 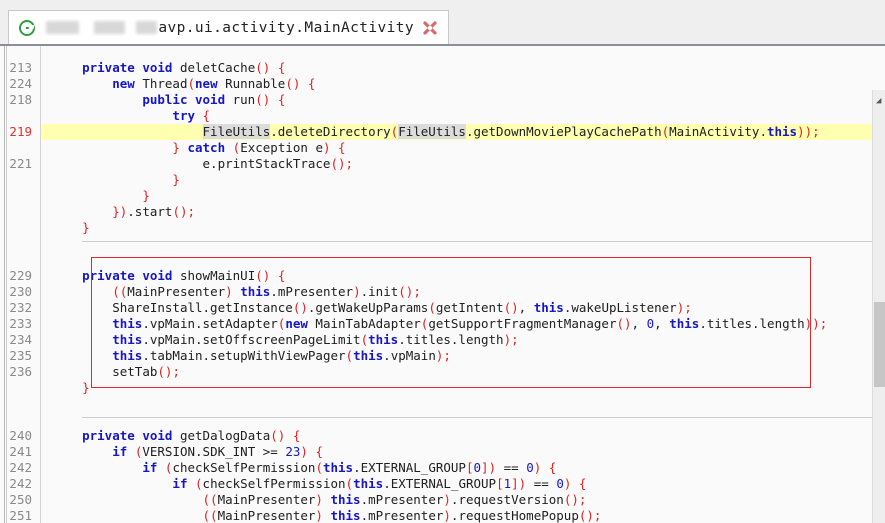 What do you see at coordinates (293, 451) in the screenshot?
I see `code-token: 23` at bounding box center [293, 451].